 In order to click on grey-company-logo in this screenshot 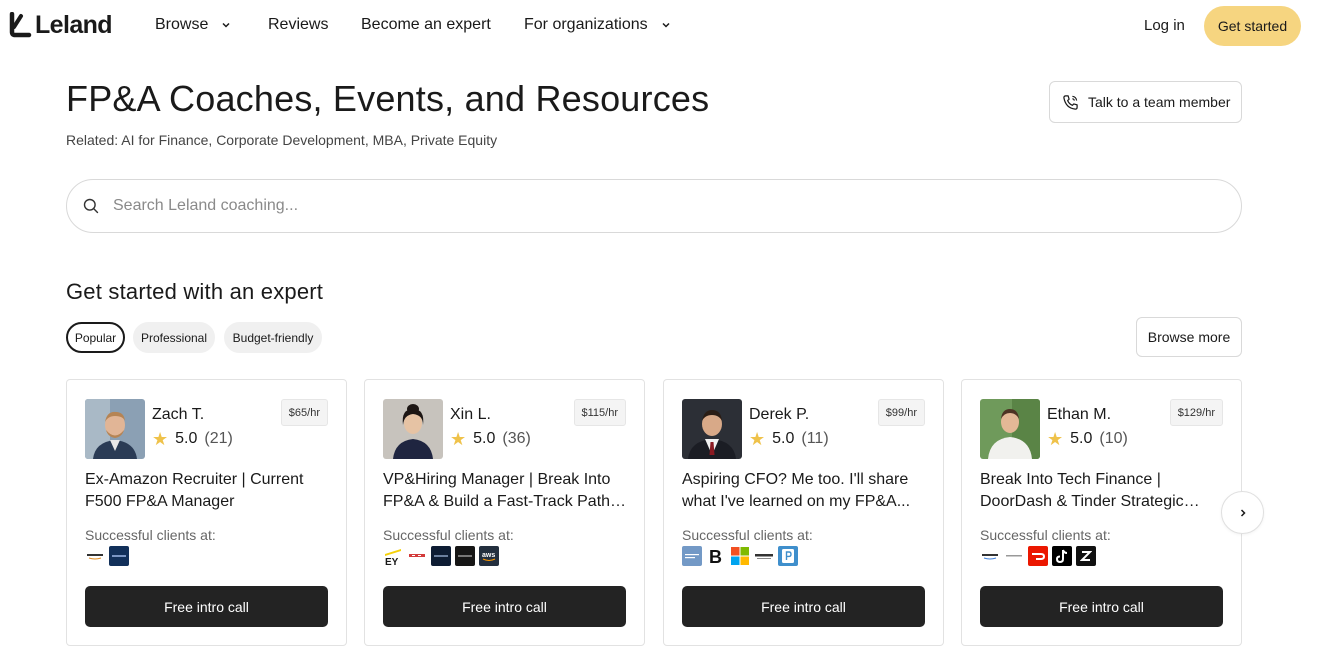, I will do `click(1014, 556)`.